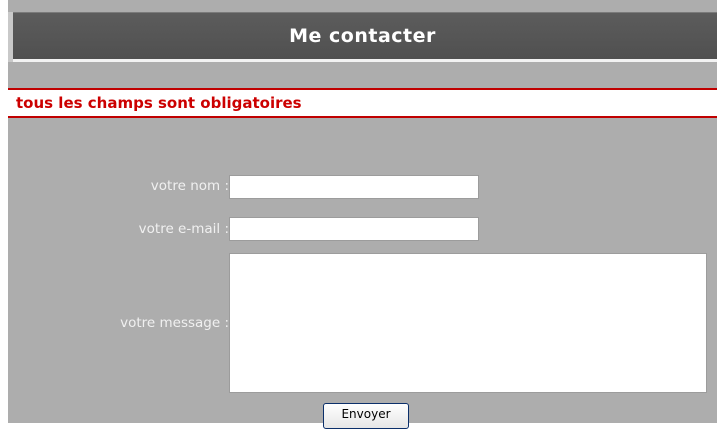  I want to click on page-title: Me contacter, so click(362, 36).